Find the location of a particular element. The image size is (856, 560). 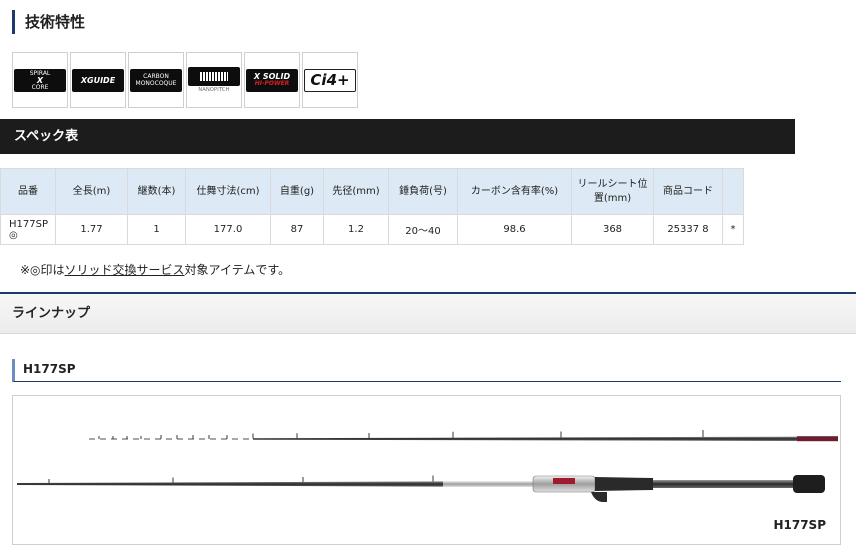

tech-cell-carbon-monocoque: CARBON MONOCOQUE is located at coordinates (156, 80).